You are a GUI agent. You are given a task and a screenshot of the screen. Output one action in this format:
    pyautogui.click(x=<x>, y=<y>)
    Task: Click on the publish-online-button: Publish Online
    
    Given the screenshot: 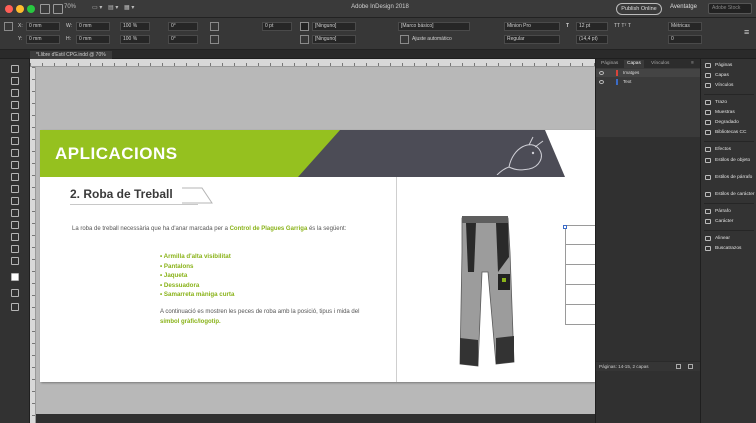 What is the action you would take?
    pyautogui.click(x=639, y=9)
    